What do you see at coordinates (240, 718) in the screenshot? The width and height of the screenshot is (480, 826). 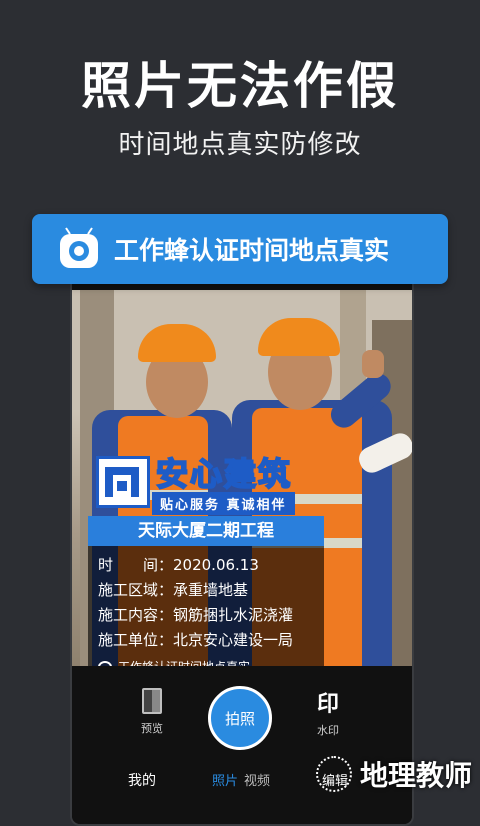 I see `shutter-button: 拍照` at bounding box center [240, 718].